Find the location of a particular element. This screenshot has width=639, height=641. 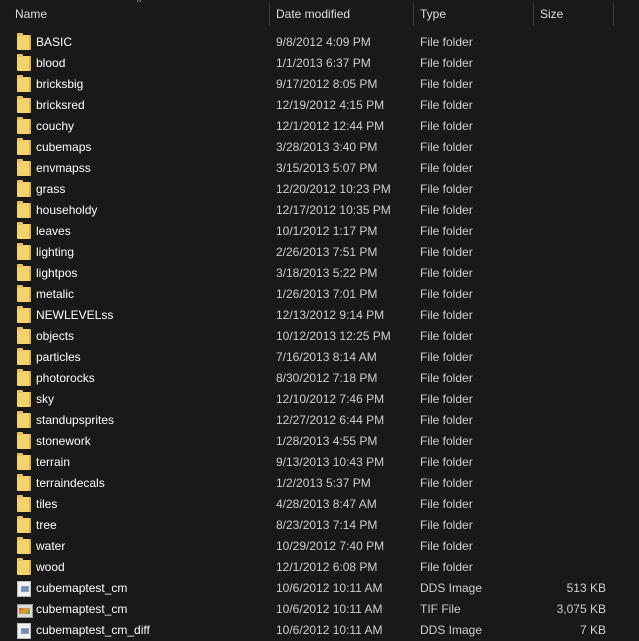

file-name: bricksred is located at coordinates (60, 105).